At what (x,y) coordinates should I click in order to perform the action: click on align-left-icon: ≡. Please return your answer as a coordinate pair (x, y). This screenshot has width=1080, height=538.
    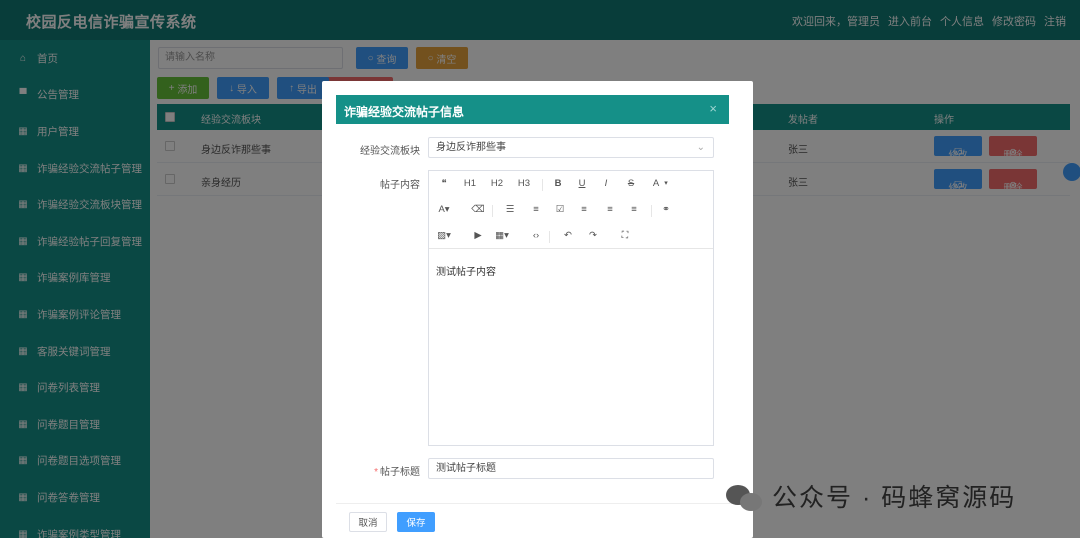
    Looking at the image, I should click on (584, 209).